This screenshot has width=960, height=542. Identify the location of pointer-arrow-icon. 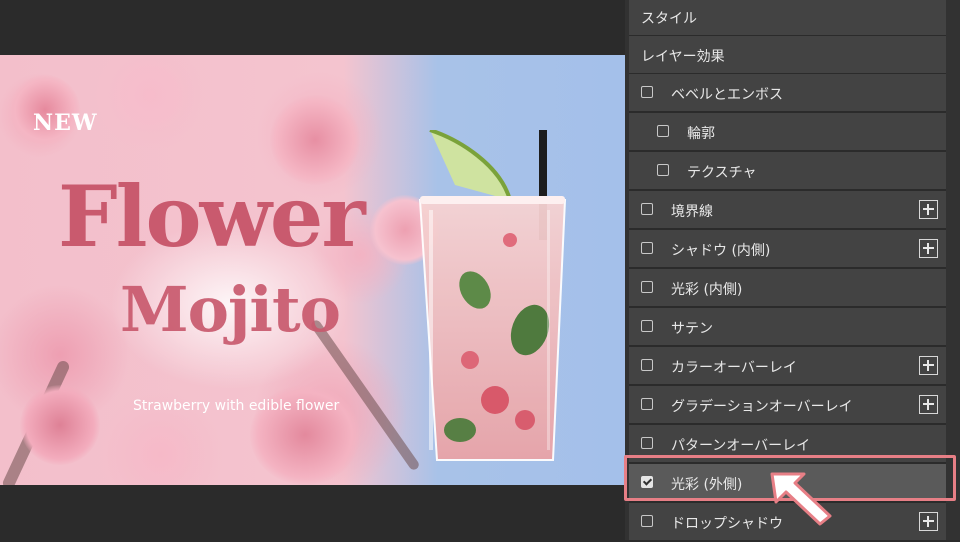
(801, 499).